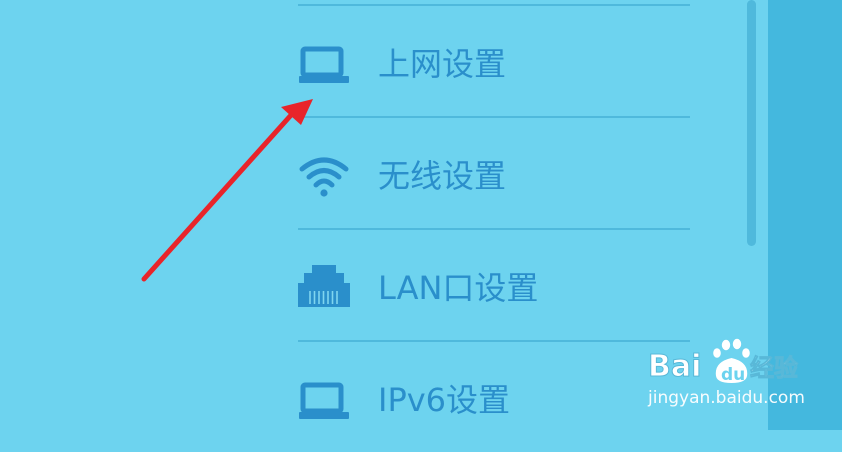  Describe the element at coordinates (733, 375) in the screenshot. I see `svg-text: du` at that location.